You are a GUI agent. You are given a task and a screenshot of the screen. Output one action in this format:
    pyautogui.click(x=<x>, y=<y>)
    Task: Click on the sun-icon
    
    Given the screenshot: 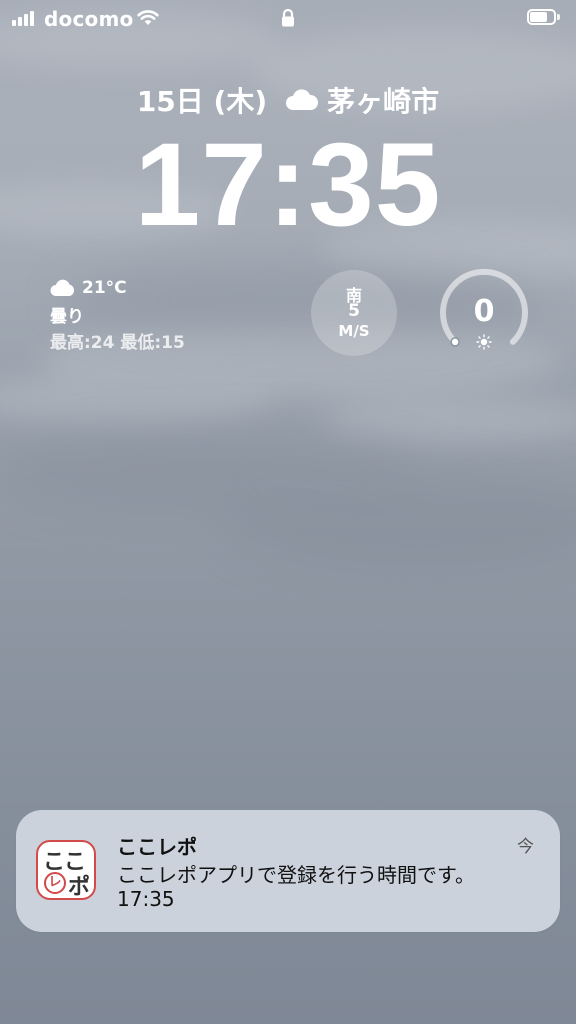 What is the action you would take?
    pyautogui.click(x=484, y=342)
    